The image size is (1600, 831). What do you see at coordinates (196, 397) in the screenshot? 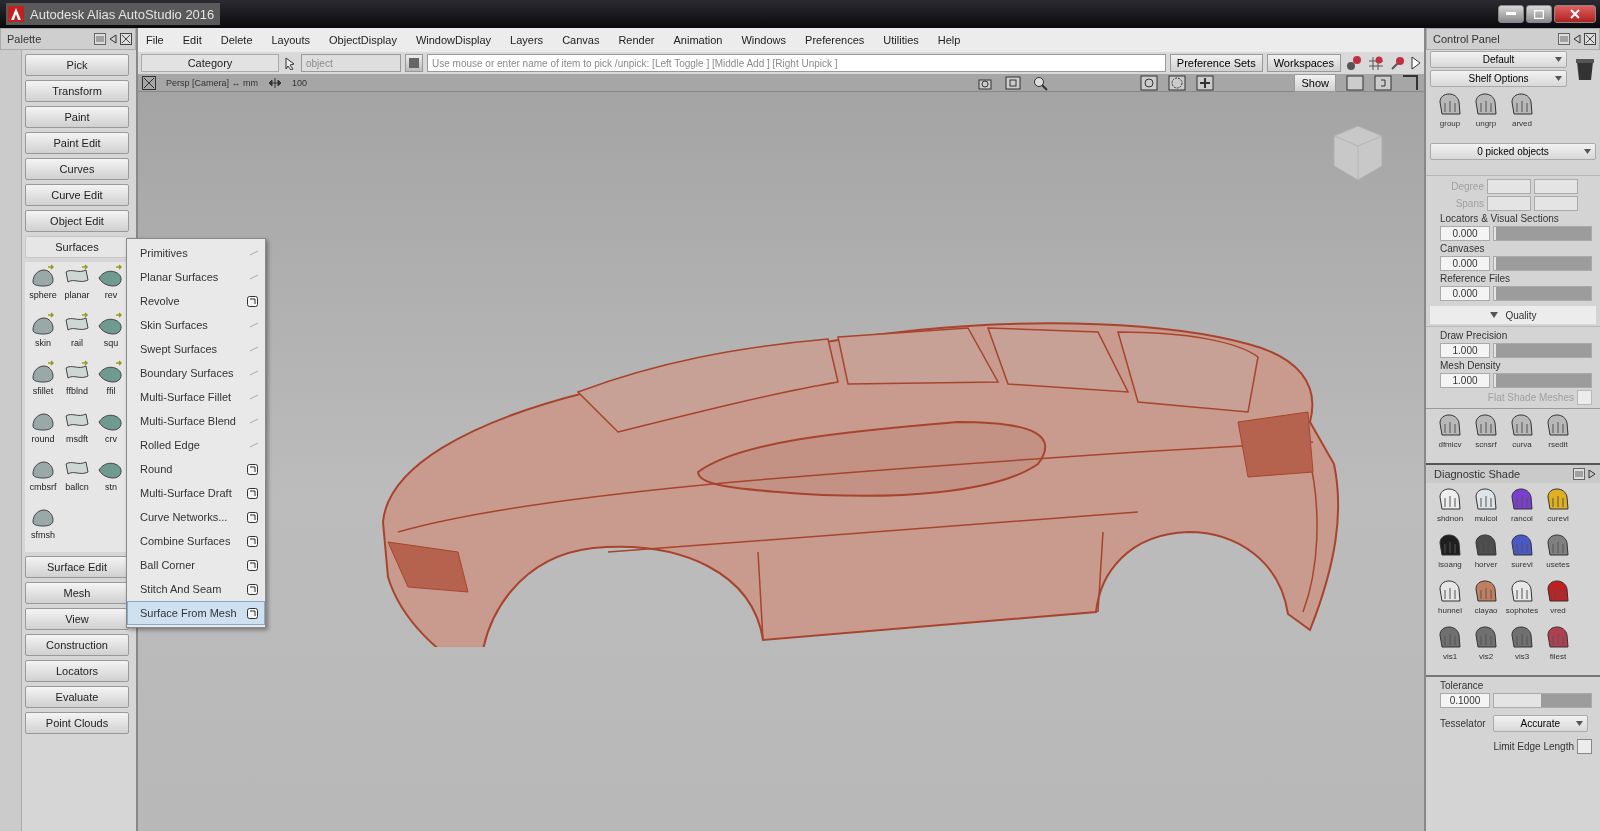
I see `menu-item: Multi-Surface Fillet` at bounding box center [196, 397].